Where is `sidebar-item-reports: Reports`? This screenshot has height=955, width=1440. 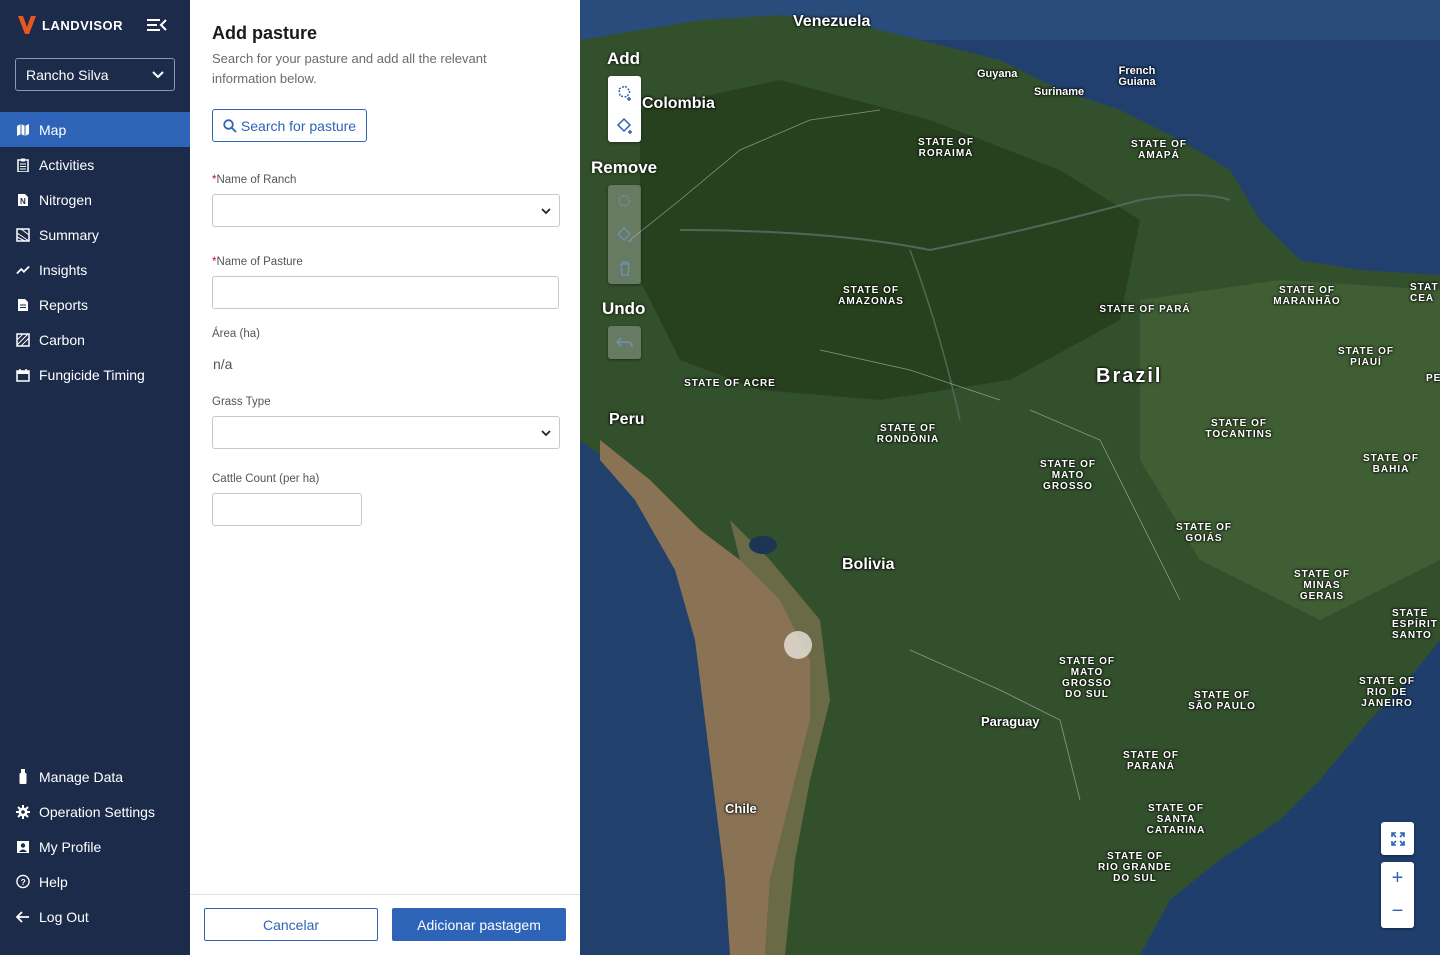
sidebar-item-reports: Reports is located at coordinates (95, 304).